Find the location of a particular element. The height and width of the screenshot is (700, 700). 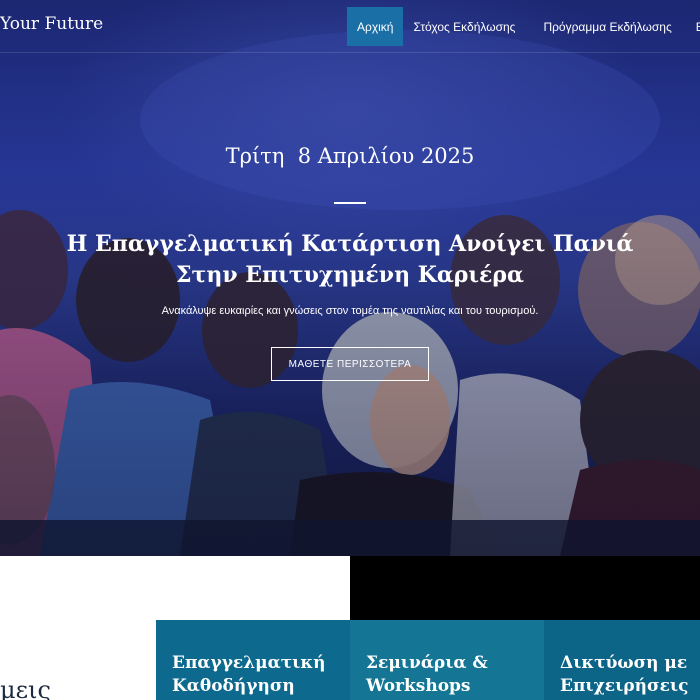

service-card-career-guidance: Επαγγελματική Καθοδήγηση is located at coordinates (253, 660).